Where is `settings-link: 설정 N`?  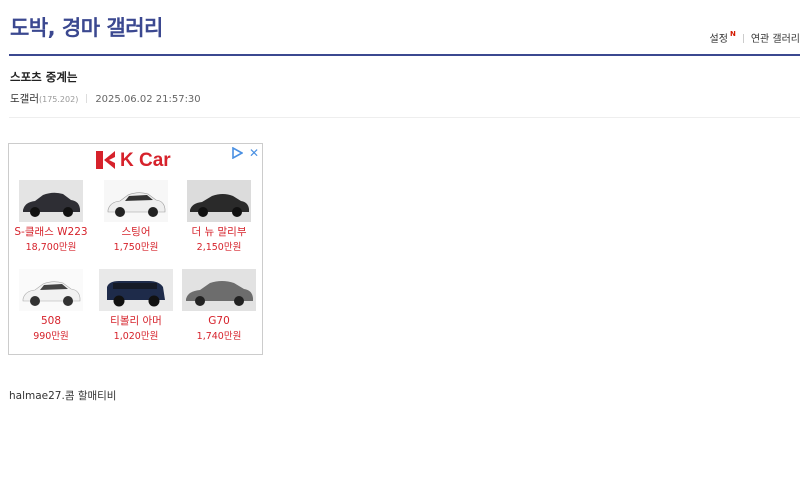 settings-link: 설정 N is located at coordinates (722, 37).